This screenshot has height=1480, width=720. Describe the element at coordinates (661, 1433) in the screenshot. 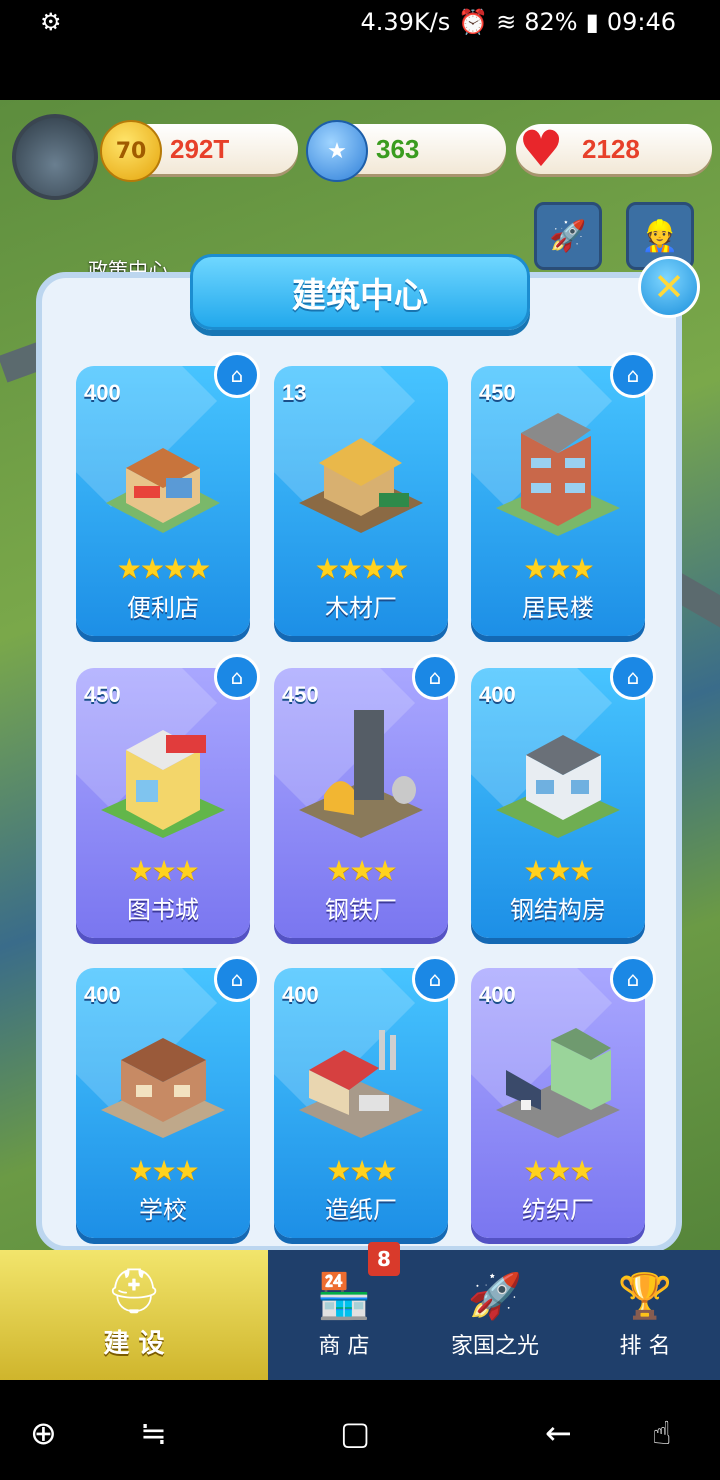

I see `touch-icon: ☝` at that location.